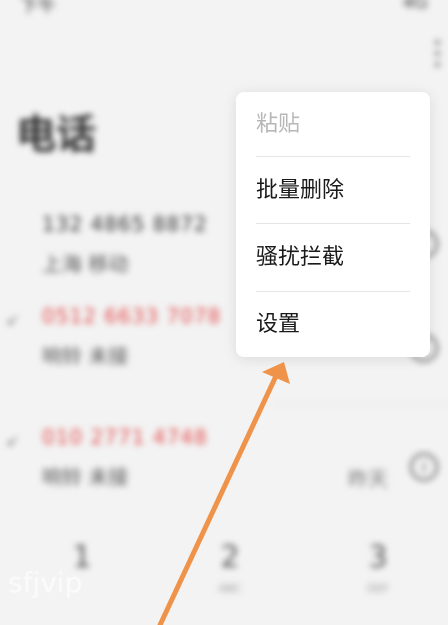 The width and height of the screenshot is (448, 625). I want to click on divider, so click(359, 404).